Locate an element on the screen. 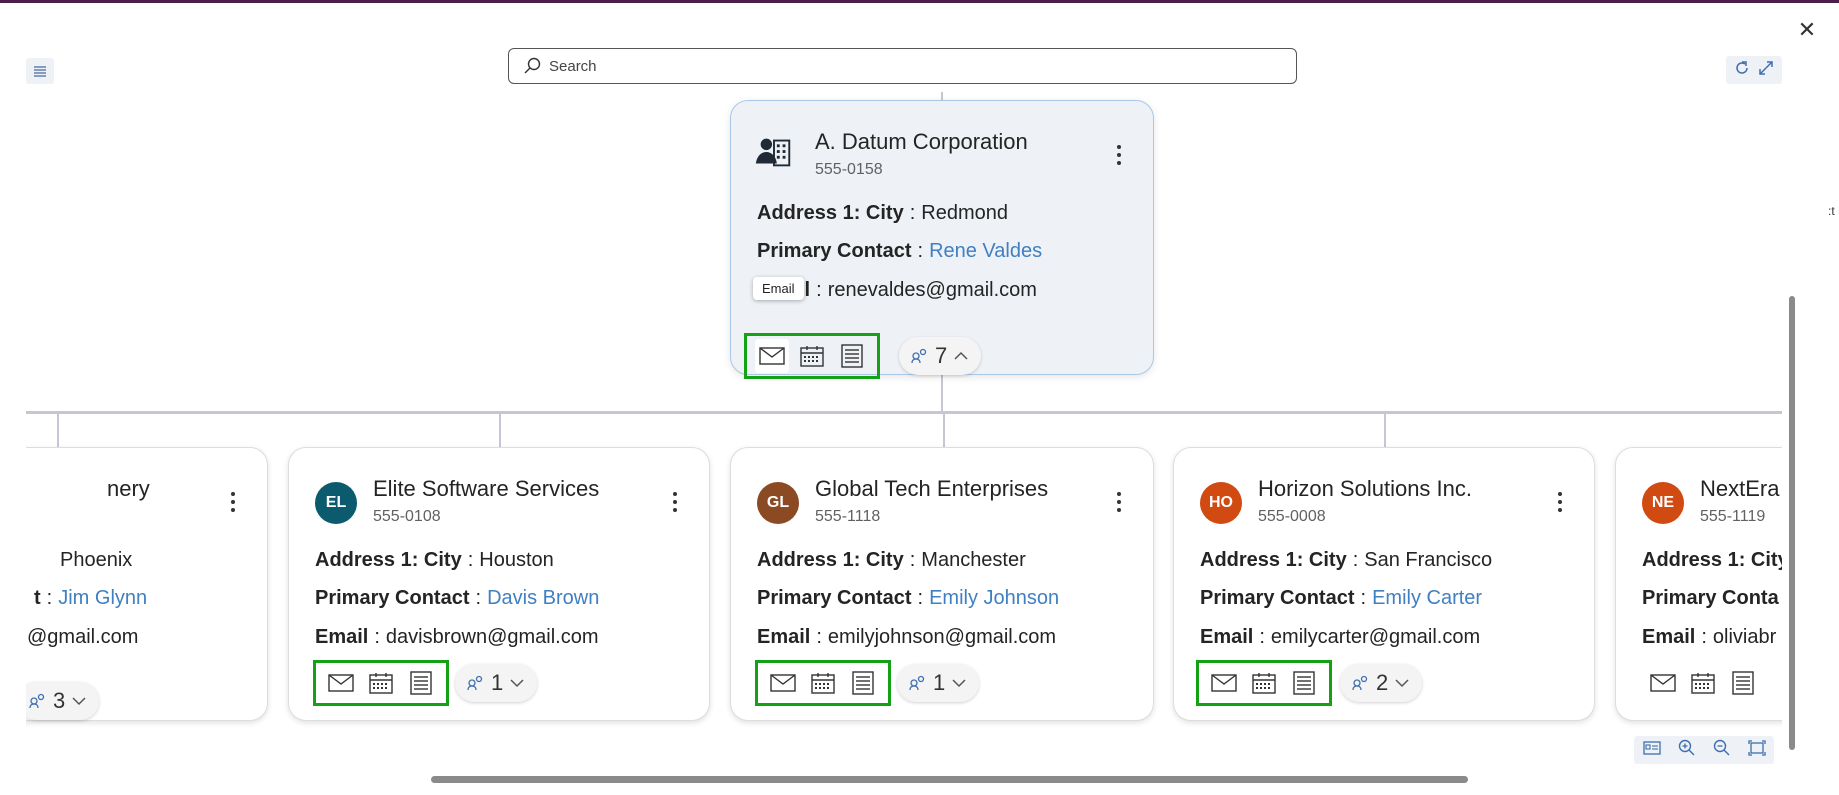 Image resolution: width=1839 pixels, height=795 pixels. primary-contact-field: t: Jim Glynn is located at coordinates (91, 598).